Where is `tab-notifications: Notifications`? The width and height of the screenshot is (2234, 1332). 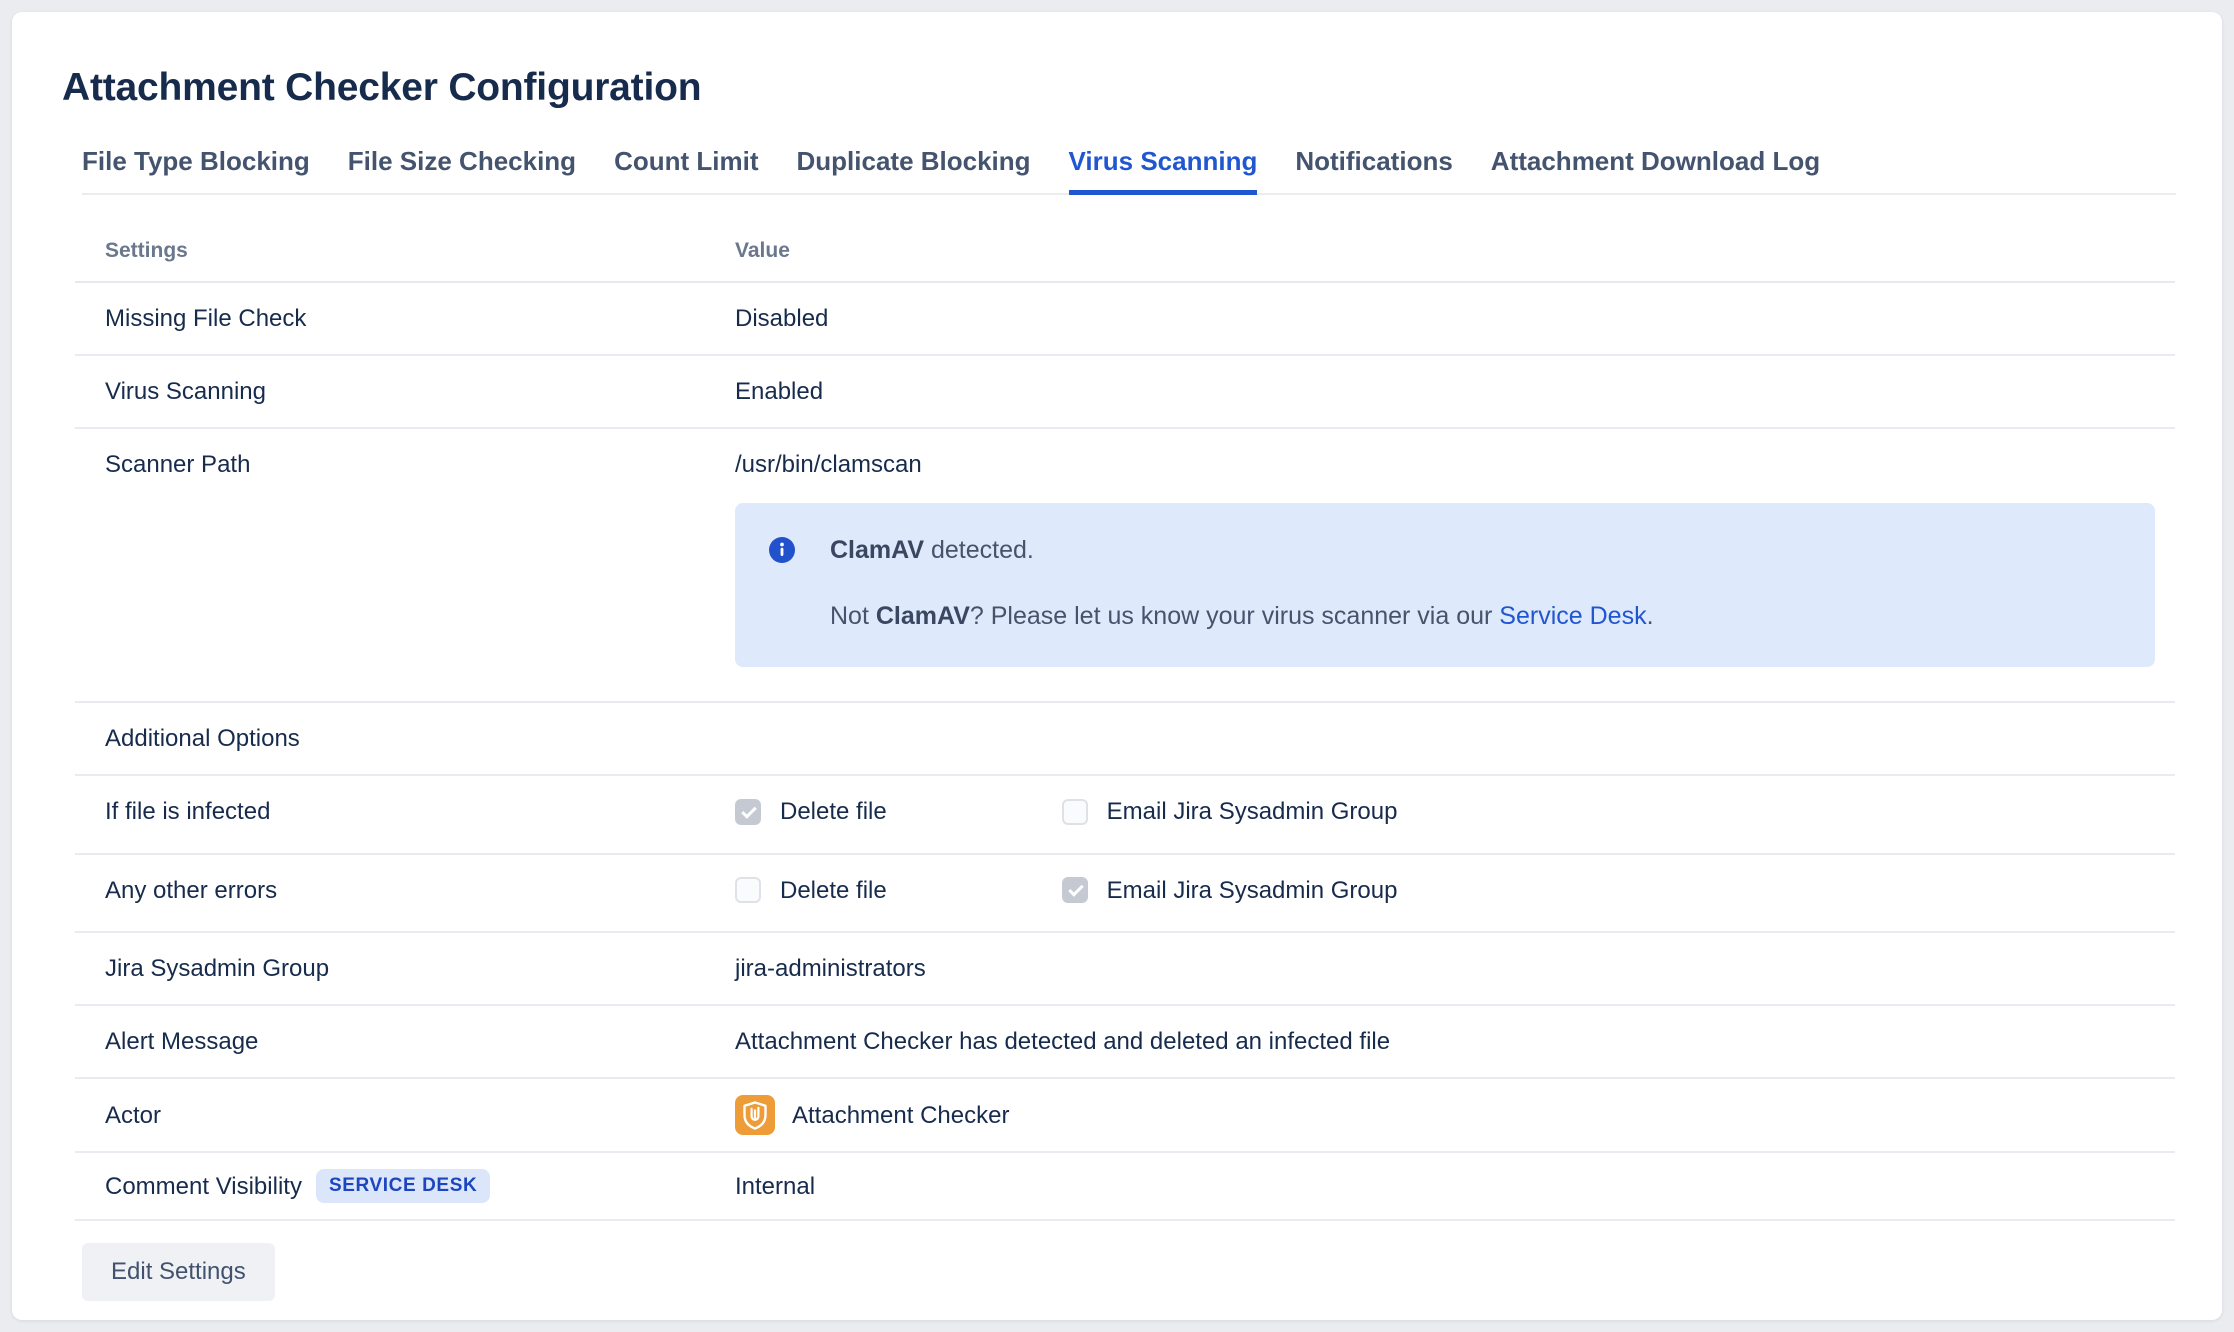
tab-notifications: Notifications is located at coordinates (1373, 170).